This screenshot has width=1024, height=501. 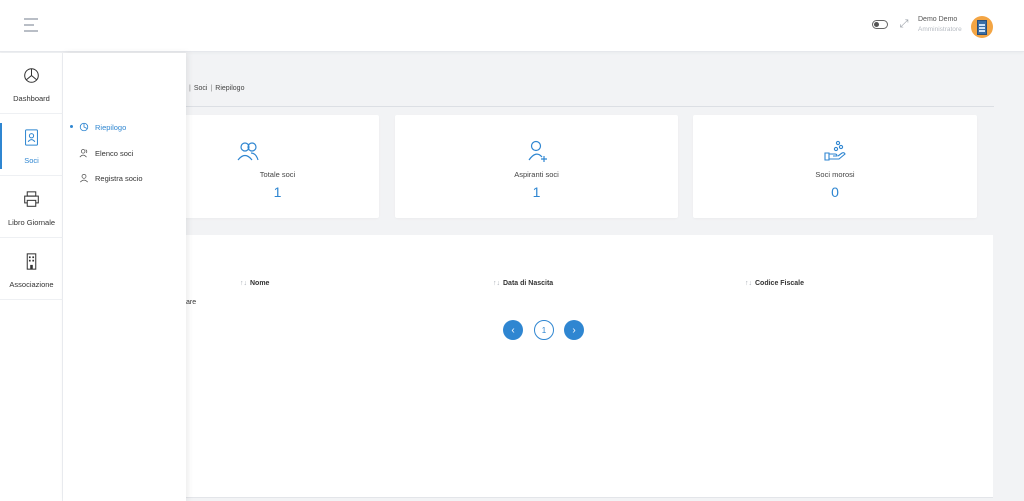 What do you see at coordinates (880, 24) in the screenshot?
I see `theme-toggle-icon` at bounding box center [880, 24].